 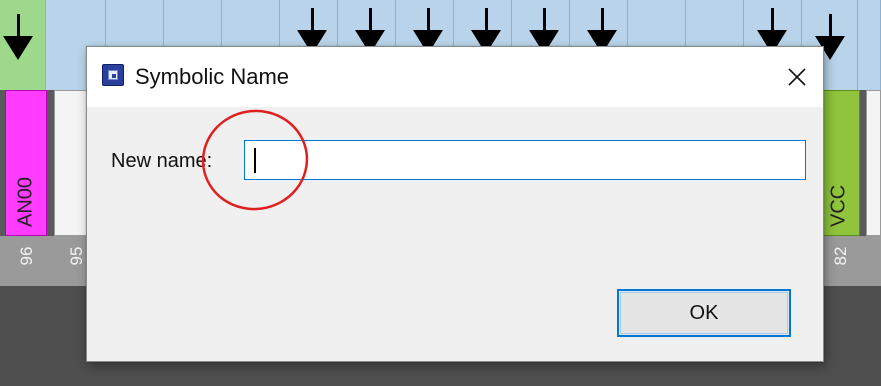 What do you see at coordinates (26, 256) in the screenshot?
I see `pin-number: 96` at bounding box center [26, 256].